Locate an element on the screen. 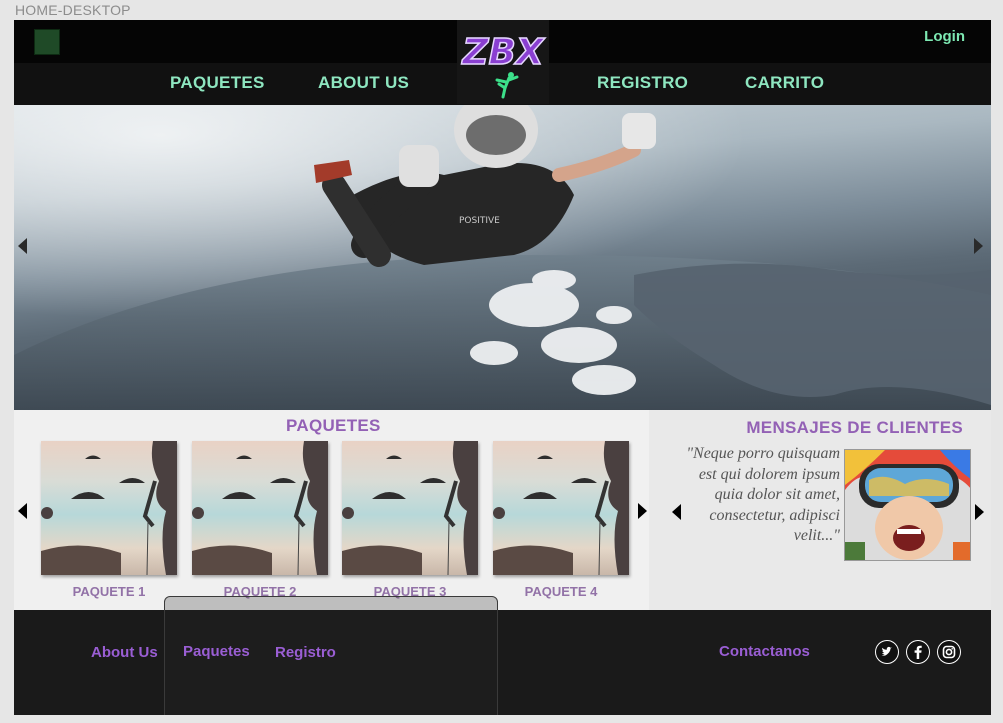 This screenshot has width=1003, height=723. footer-about-link: About Us is located at coordinates (124, 652).